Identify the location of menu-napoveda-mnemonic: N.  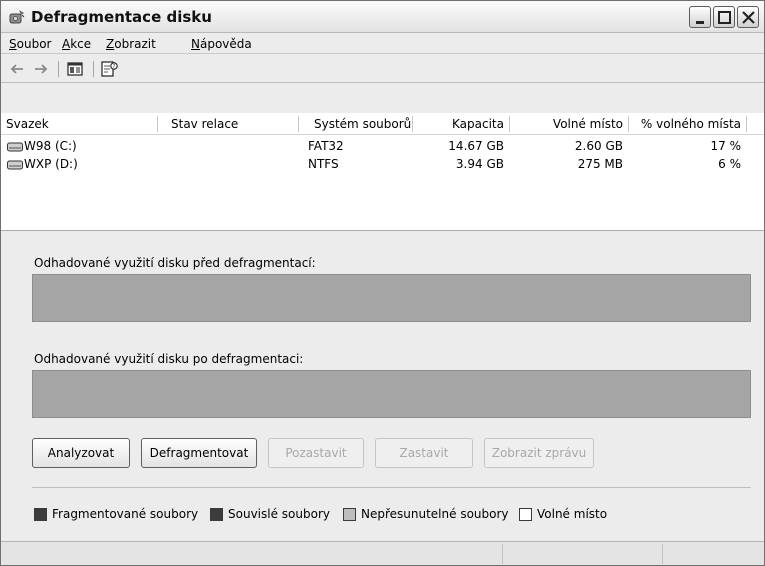
(195, 44).